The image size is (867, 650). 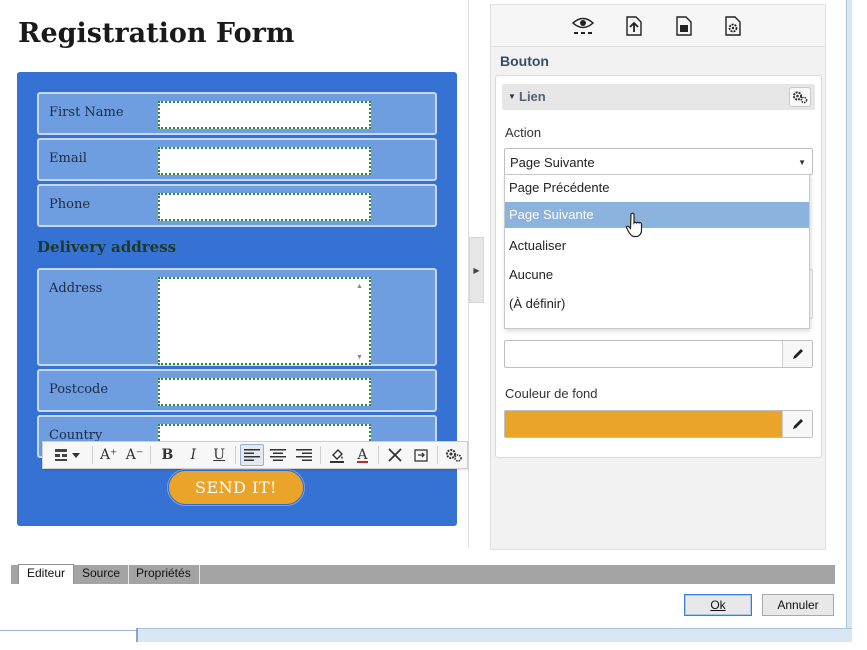 What do you see at coordinates (512, 96) in the screenshot?
I see `caret-down-icon: ▼` at bounding box center [512, 96].